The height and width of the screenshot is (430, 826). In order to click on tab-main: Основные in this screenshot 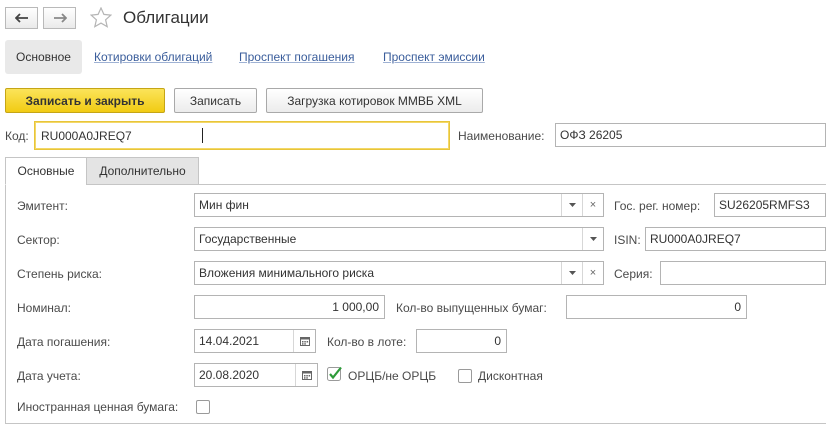, I will do `click(46, 171)`.